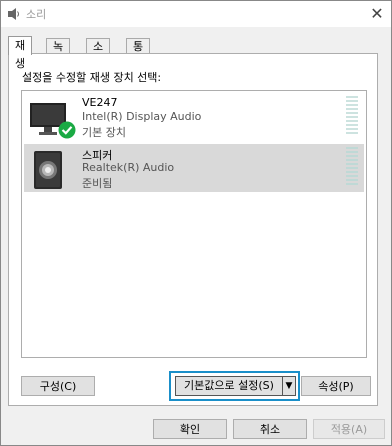  I want to click on device-row-ve247: VE247 Intel(R) Display Audio 기본 장치, so click(194, 117).